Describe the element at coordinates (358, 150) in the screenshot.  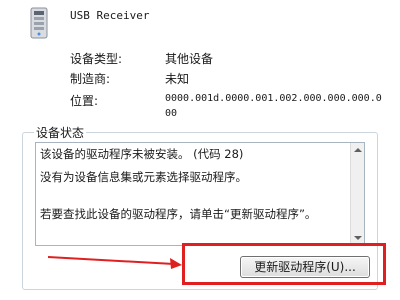
I see `scroll-up-arrow-icon` at that location.